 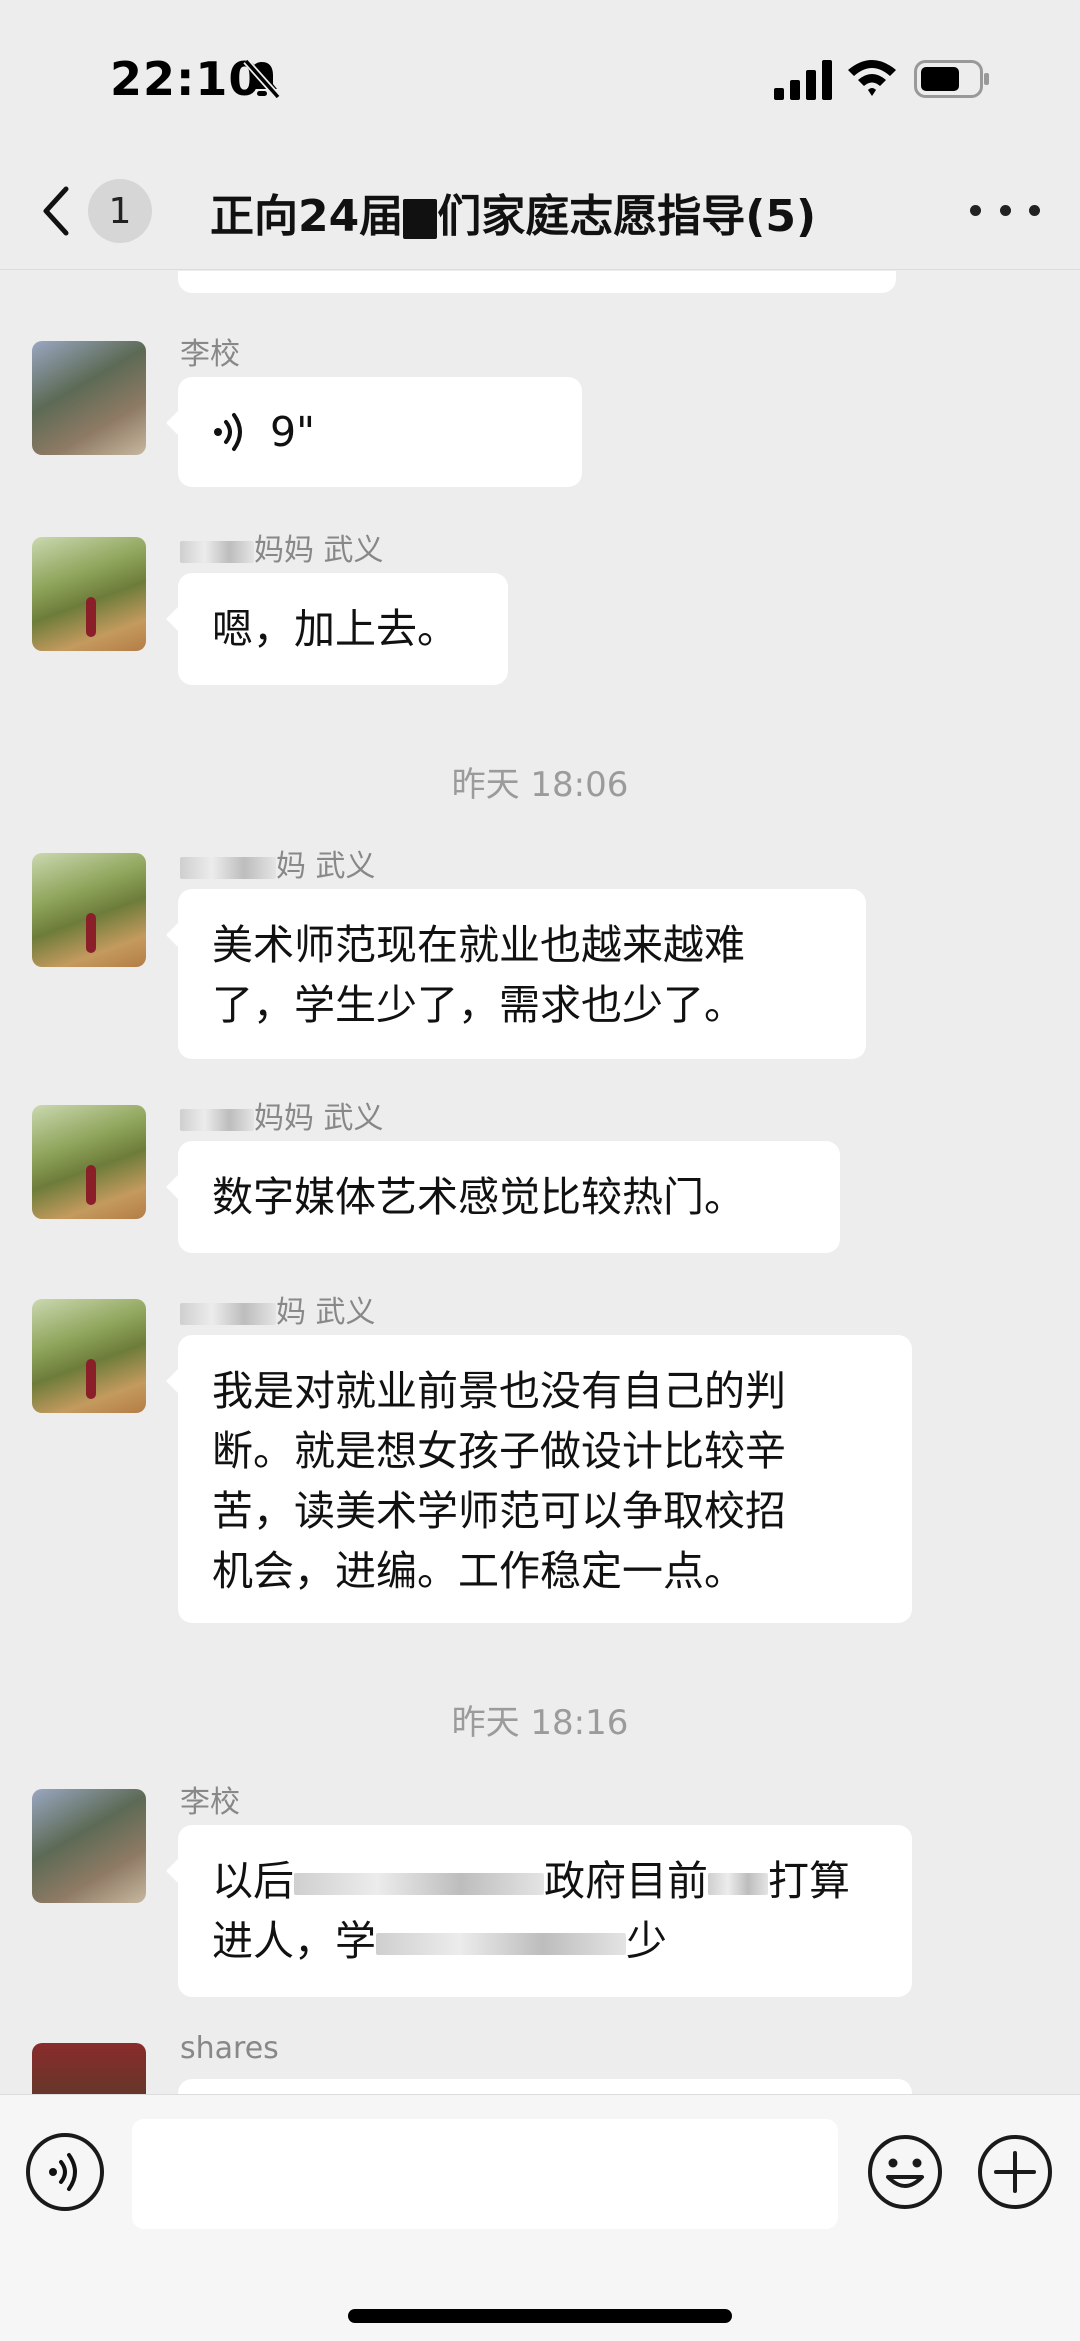 I want to click on chat-header: 1 正向24届 们家庭志愿指导(5), so click(x=540, y=210).